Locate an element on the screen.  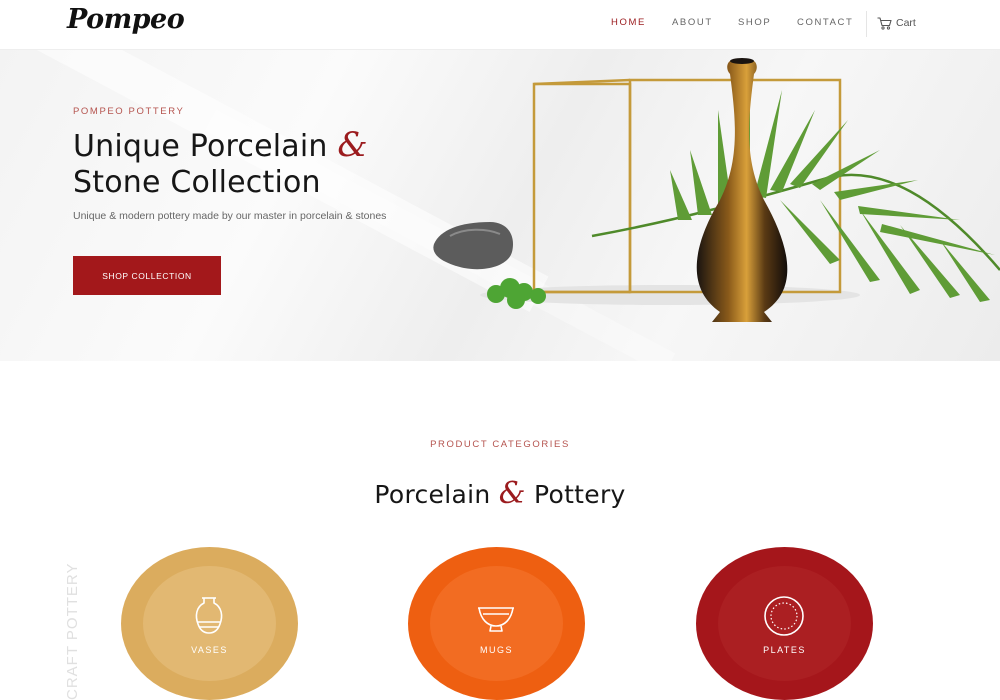
hero-title-line1: Unique Porcelain is located at coordinates (200, 146).